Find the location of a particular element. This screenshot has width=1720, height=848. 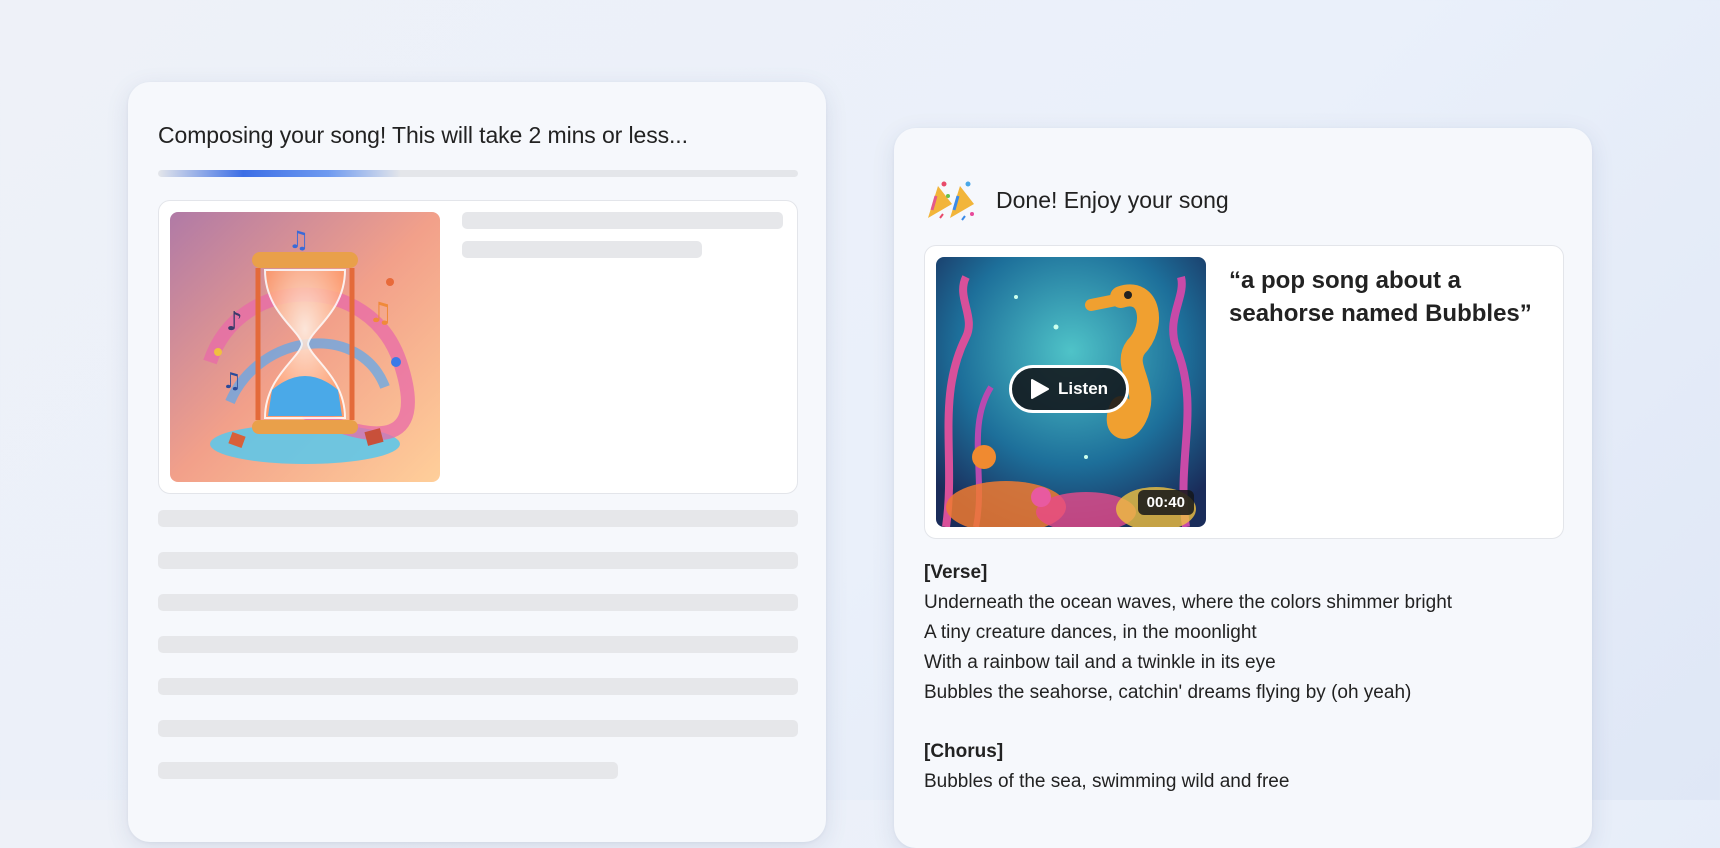

hourglass-music-art: ♪ ♫ ♫ ♫ is located at coordinates (305, 347).